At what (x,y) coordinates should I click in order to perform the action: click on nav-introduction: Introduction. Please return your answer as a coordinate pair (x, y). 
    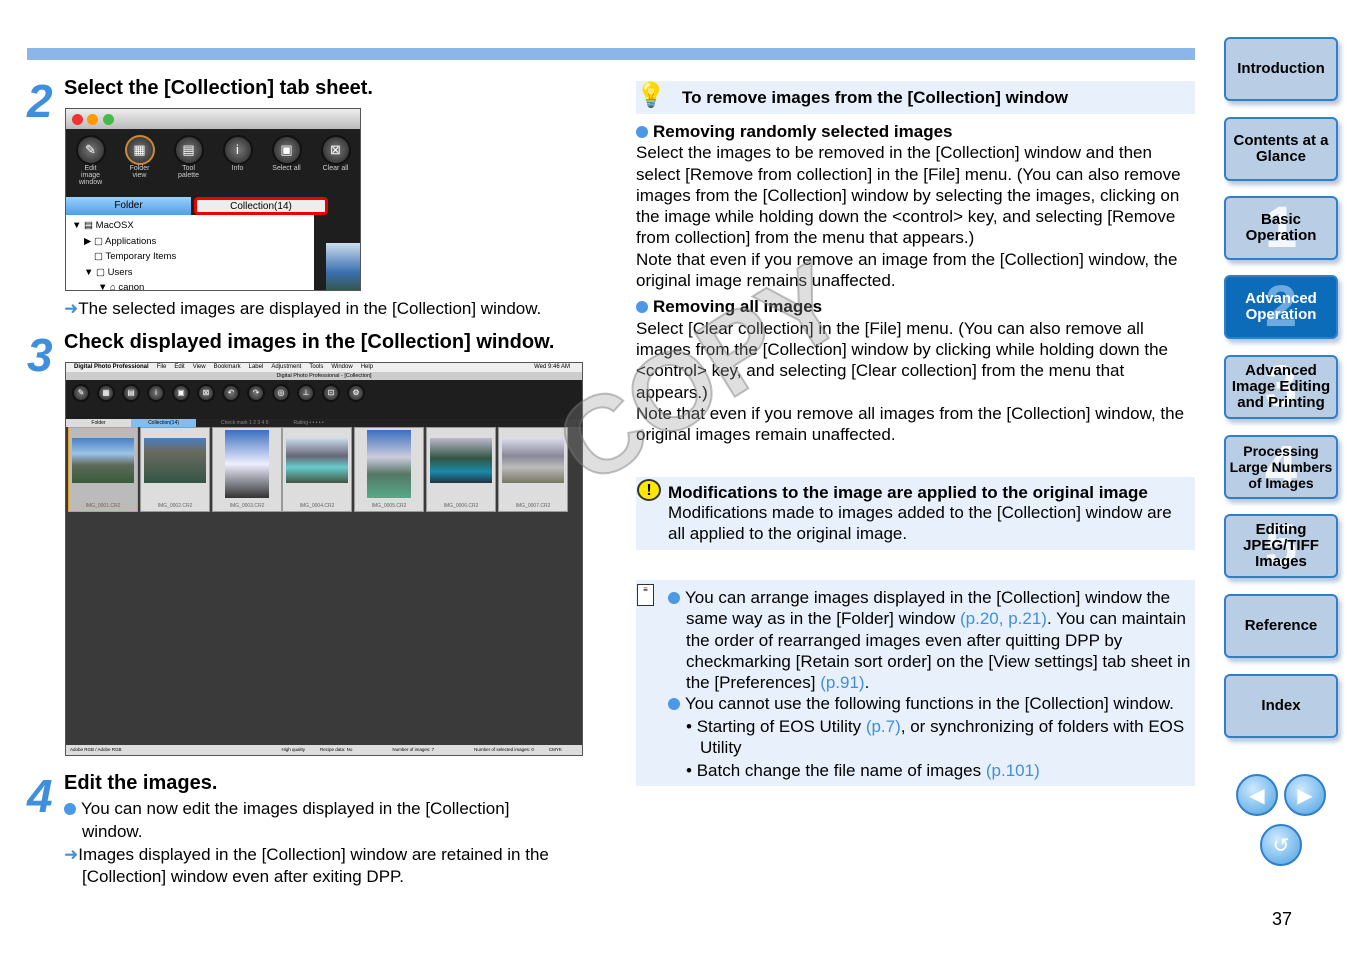
    Looking at the image, I should click on (1281, 69).